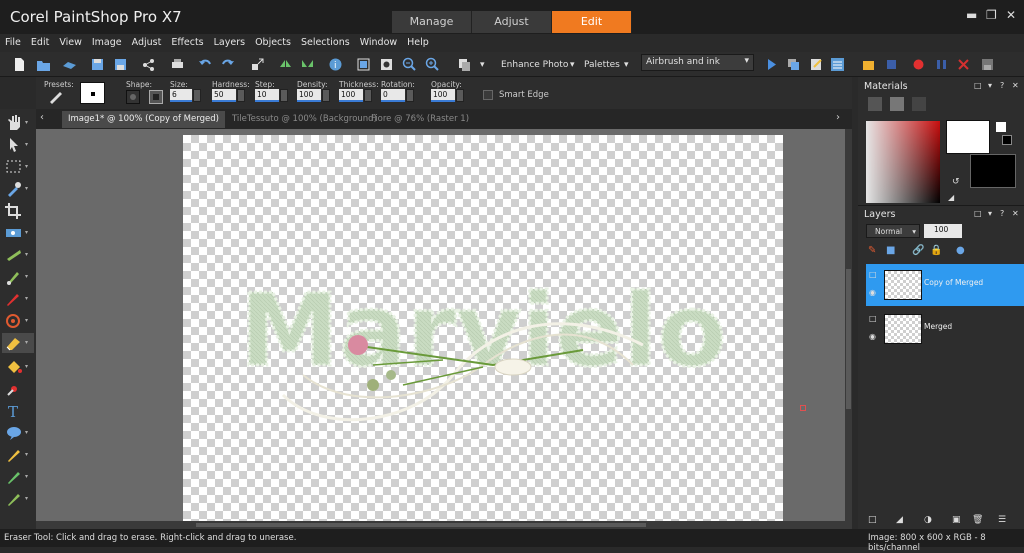  I want to click on pan-tool-icon, so click(14, 123).